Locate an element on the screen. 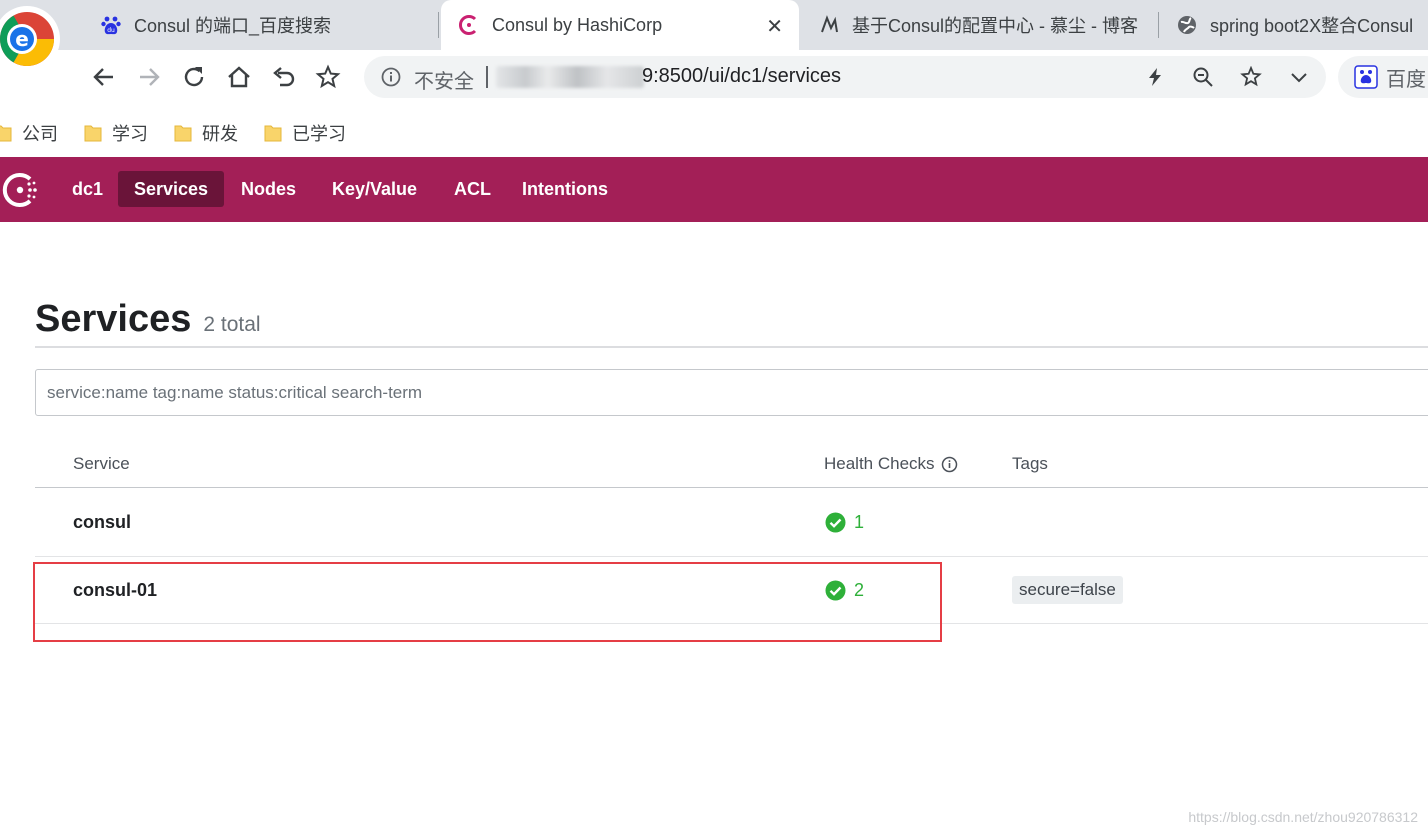  nav-key-value: Key/Value is located at coordinates (374, 189).